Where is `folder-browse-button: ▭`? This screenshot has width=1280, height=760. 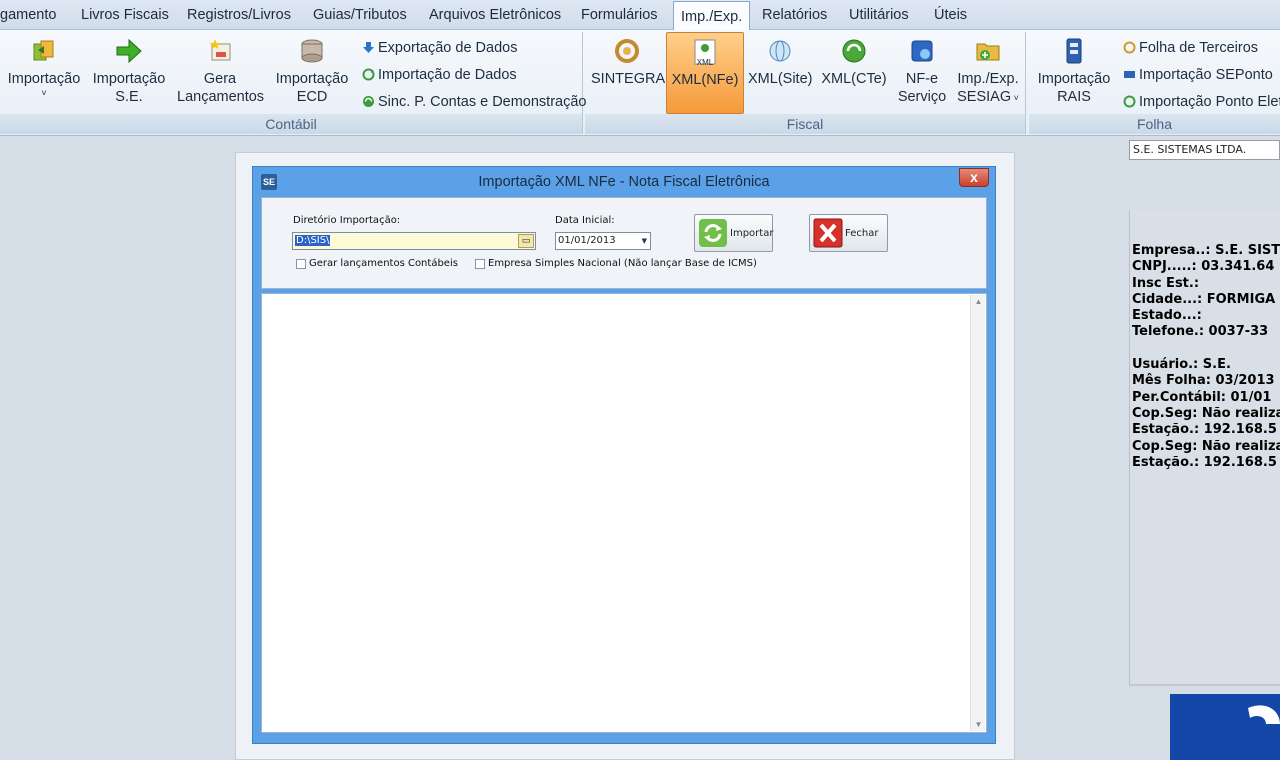 folder-browse-button: ▭ is located at coordinates (526, 241).